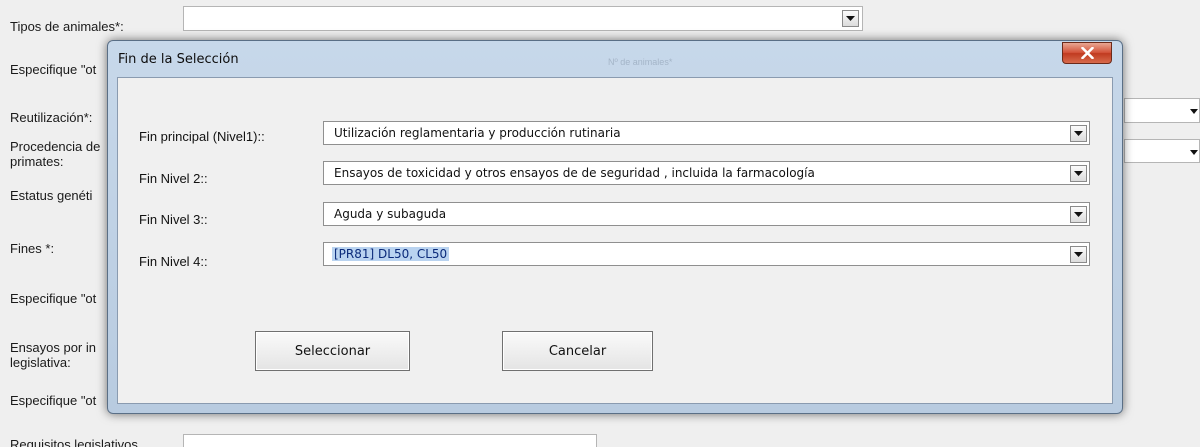 The height and width of the screenshot is (447, 1200). I want to click on label-procedencia-line1: Procedencia de, so click(55, 146).